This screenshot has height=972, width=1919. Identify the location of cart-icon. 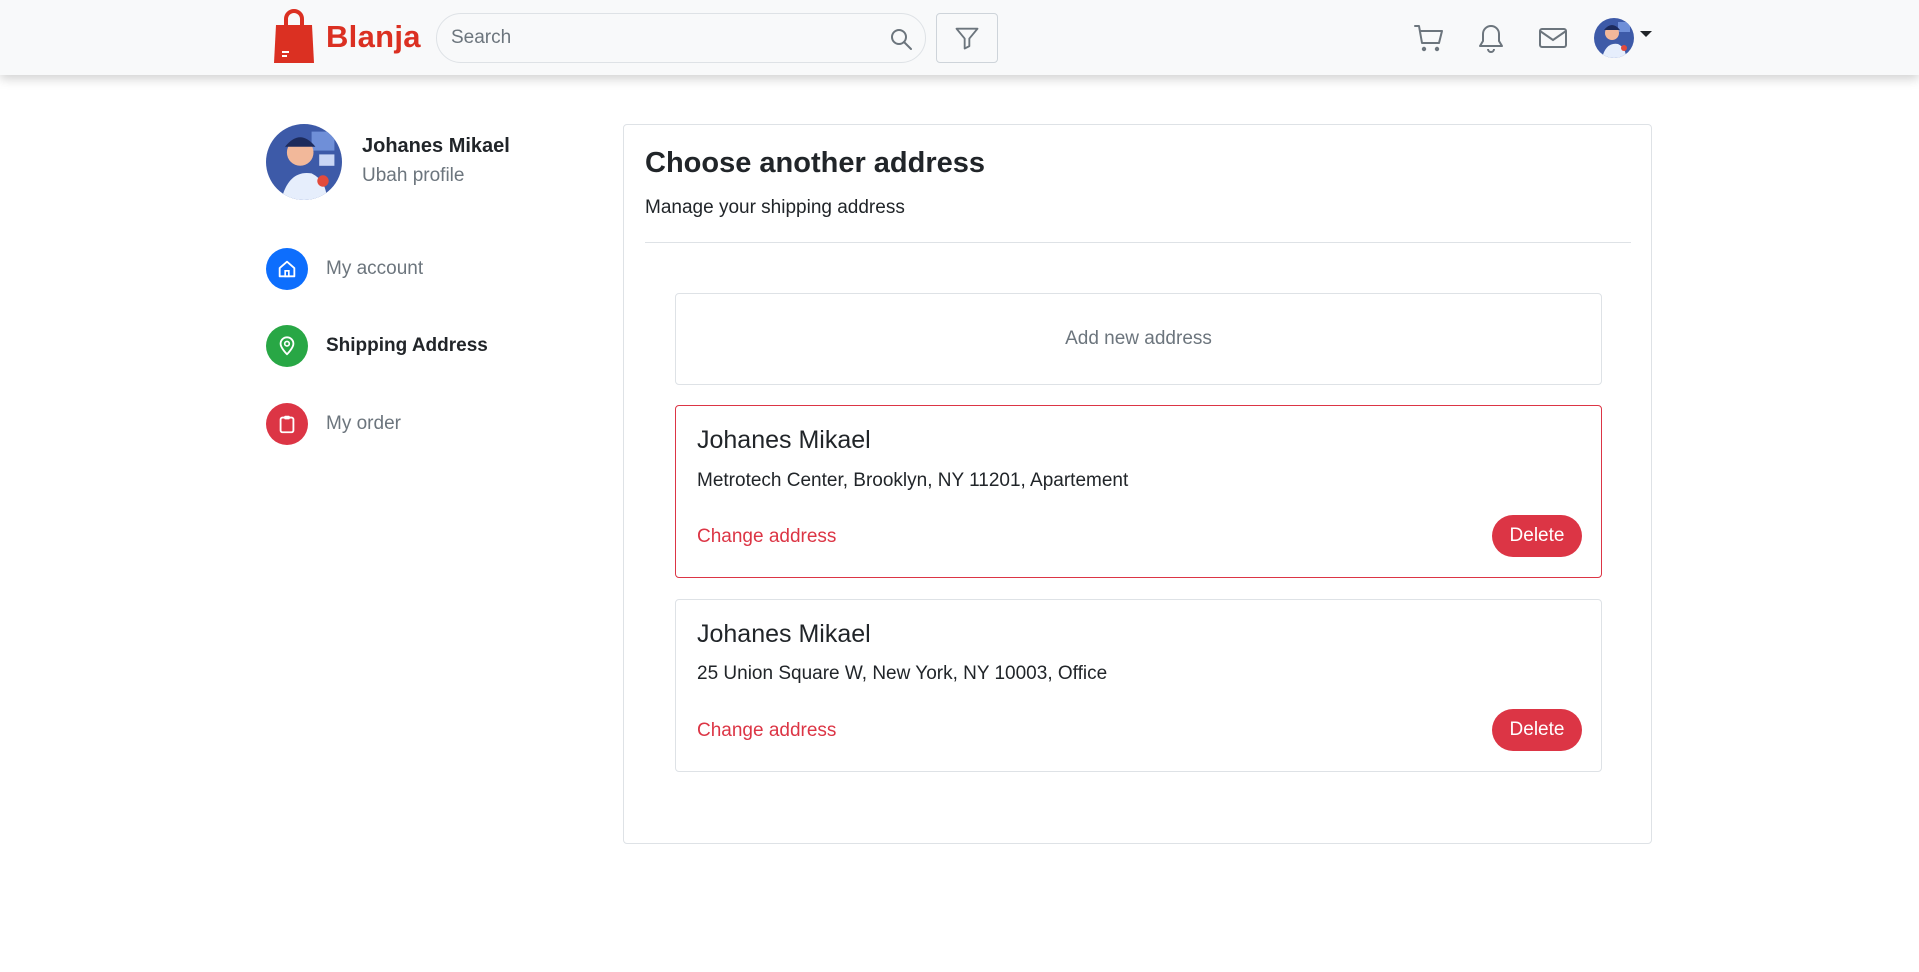
(1429, 38).